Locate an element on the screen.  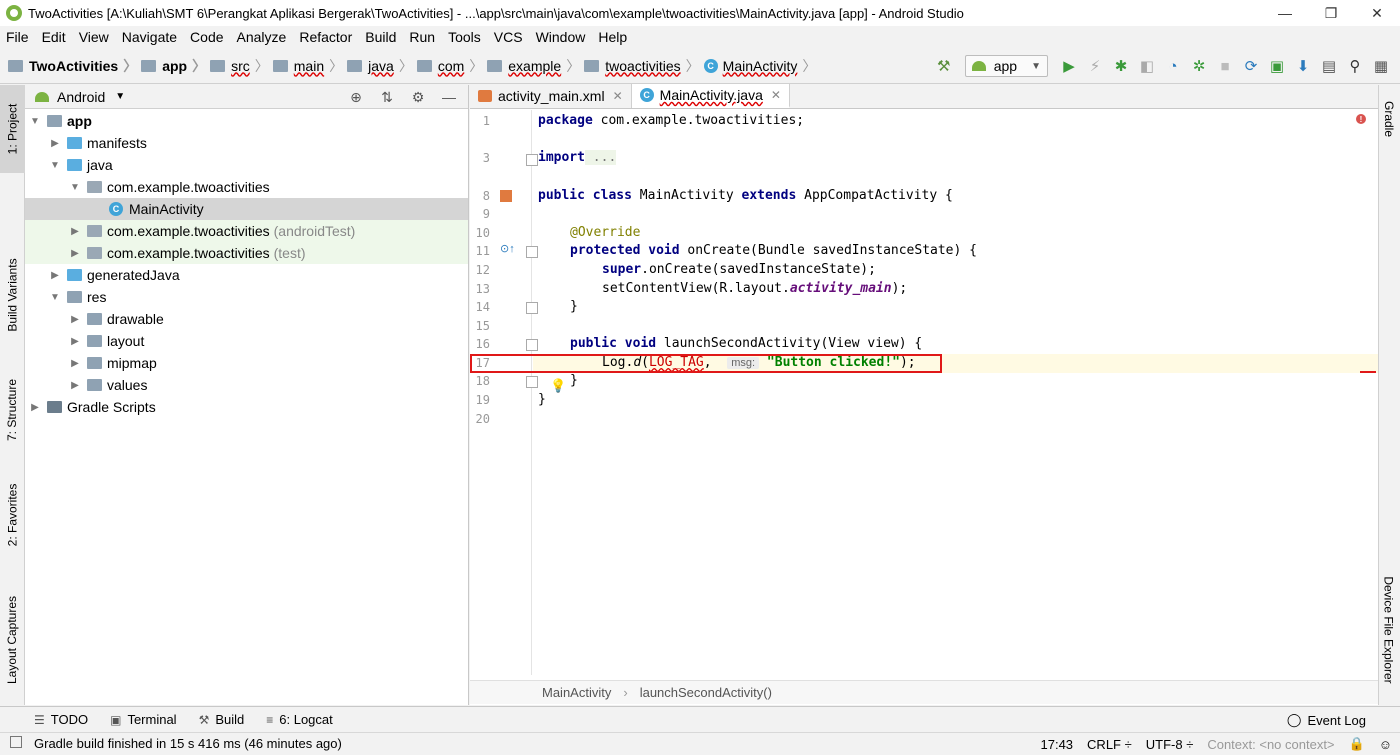
tool-tab-structure: 7: Structure is located at coordinates (12, 410).